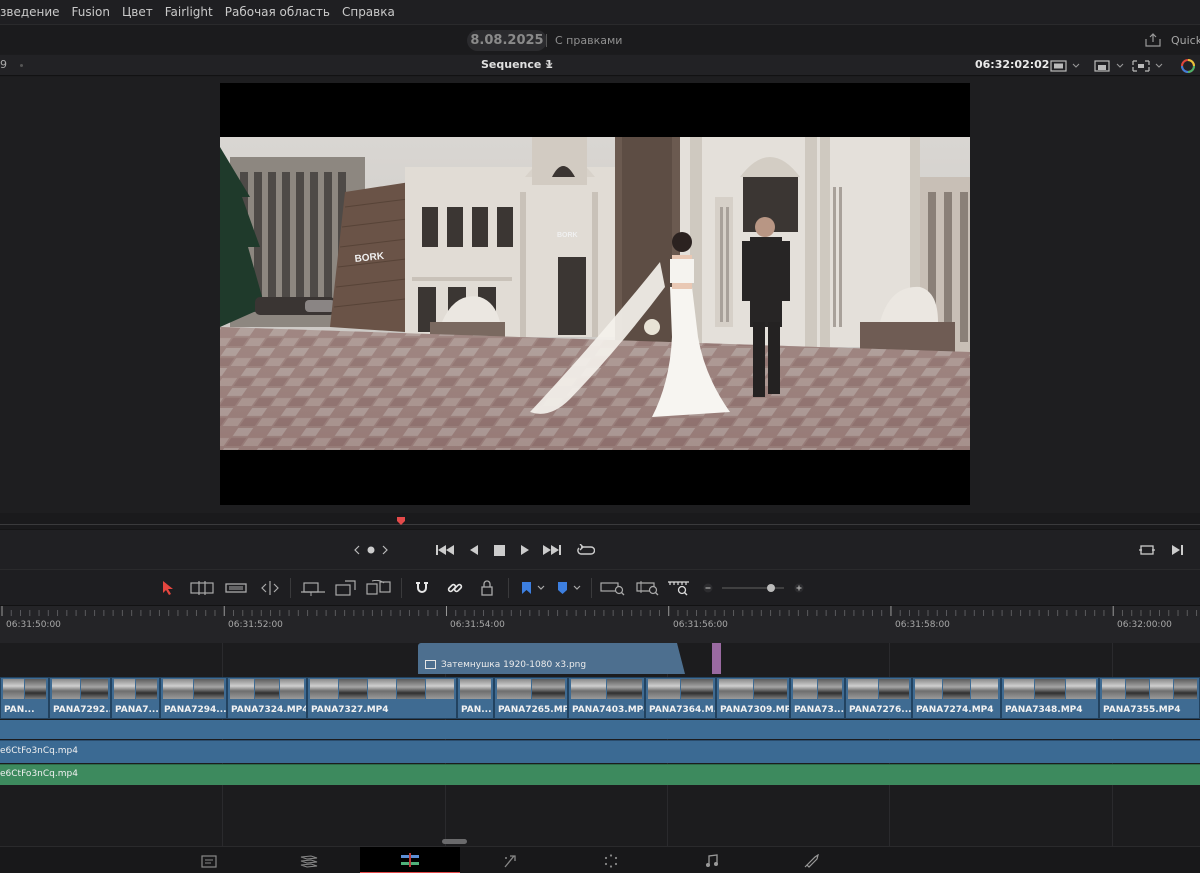 This screenshot has height=873, width=1200. Describe the element at coordinates (454, 841) in the screenshot. I see `timeline-scroll-handle` at that location.